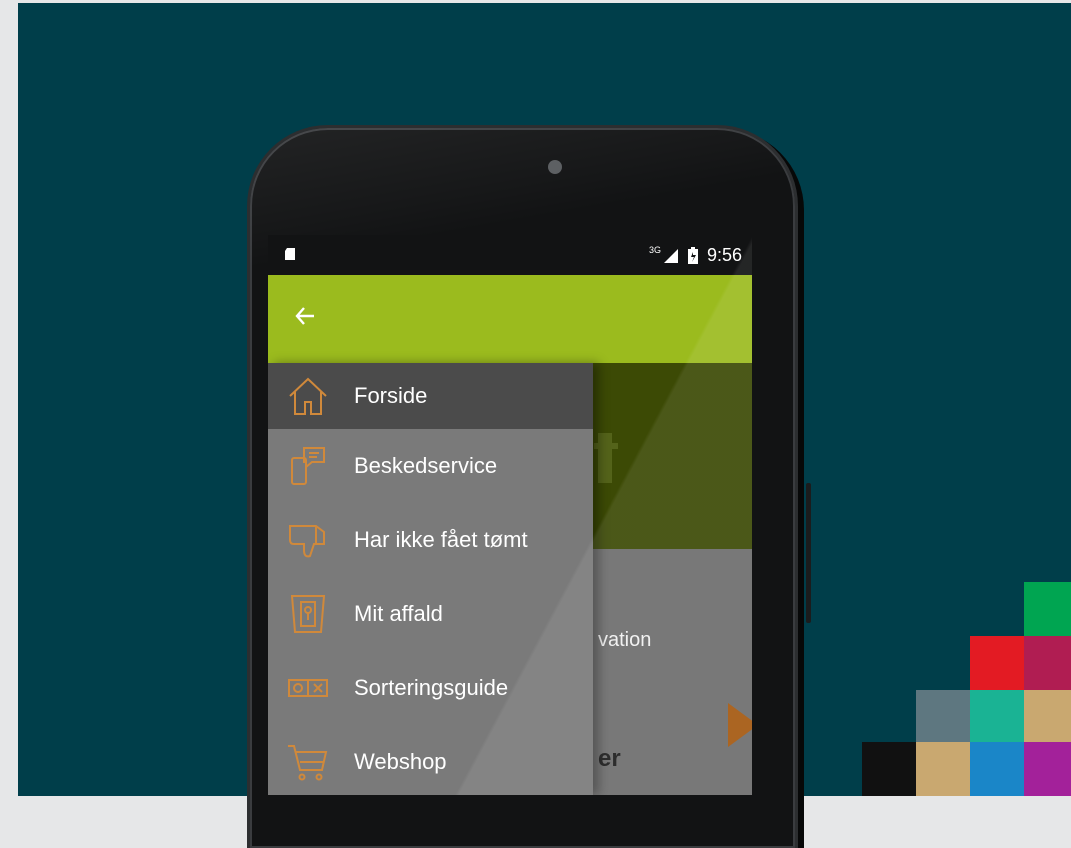 The image size is (1071, 848). I want to click on house-icon, so click(308, 396).